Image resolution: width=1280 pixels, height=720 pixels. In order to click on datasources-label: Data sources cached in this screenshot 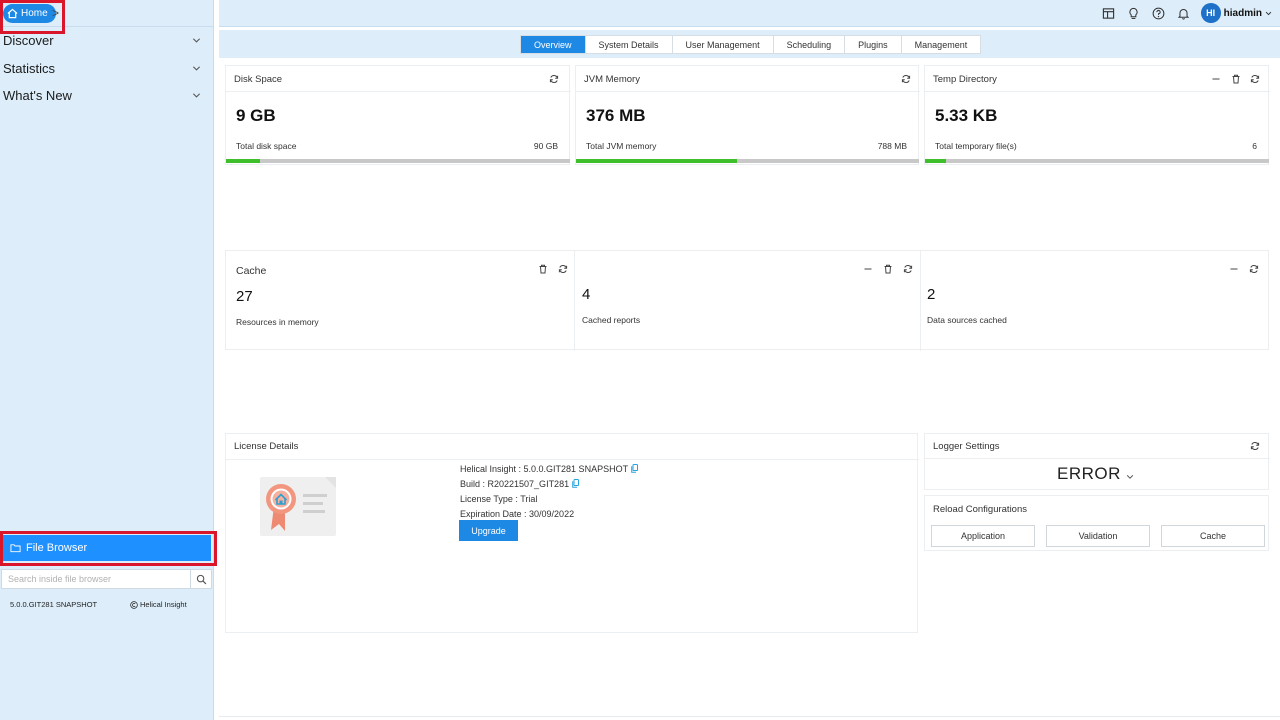, I will do `click(967, 320)`.